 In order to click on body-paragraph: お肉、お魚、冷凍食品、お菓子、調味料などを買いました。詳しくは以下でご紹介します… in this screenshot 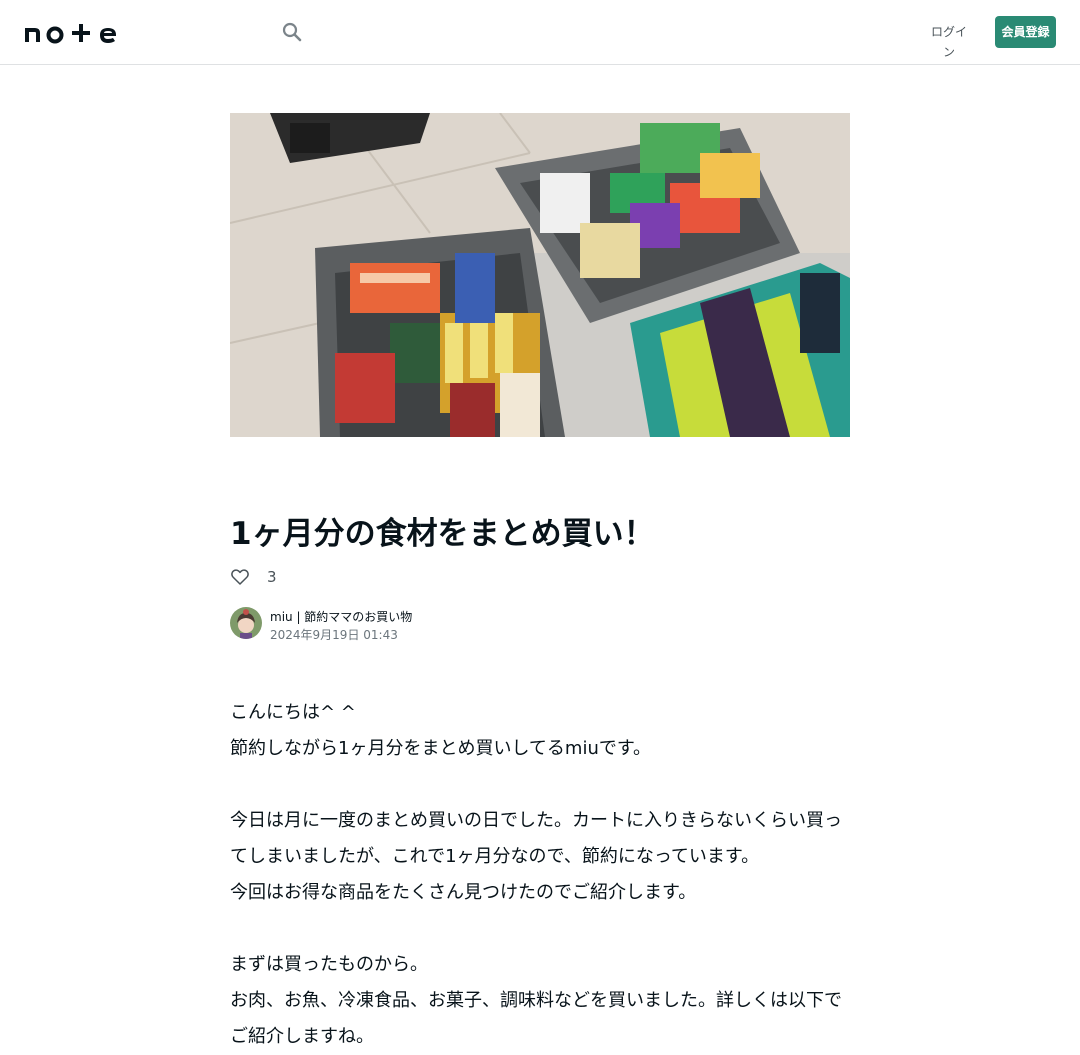, I will do `click(536, 1018)`.